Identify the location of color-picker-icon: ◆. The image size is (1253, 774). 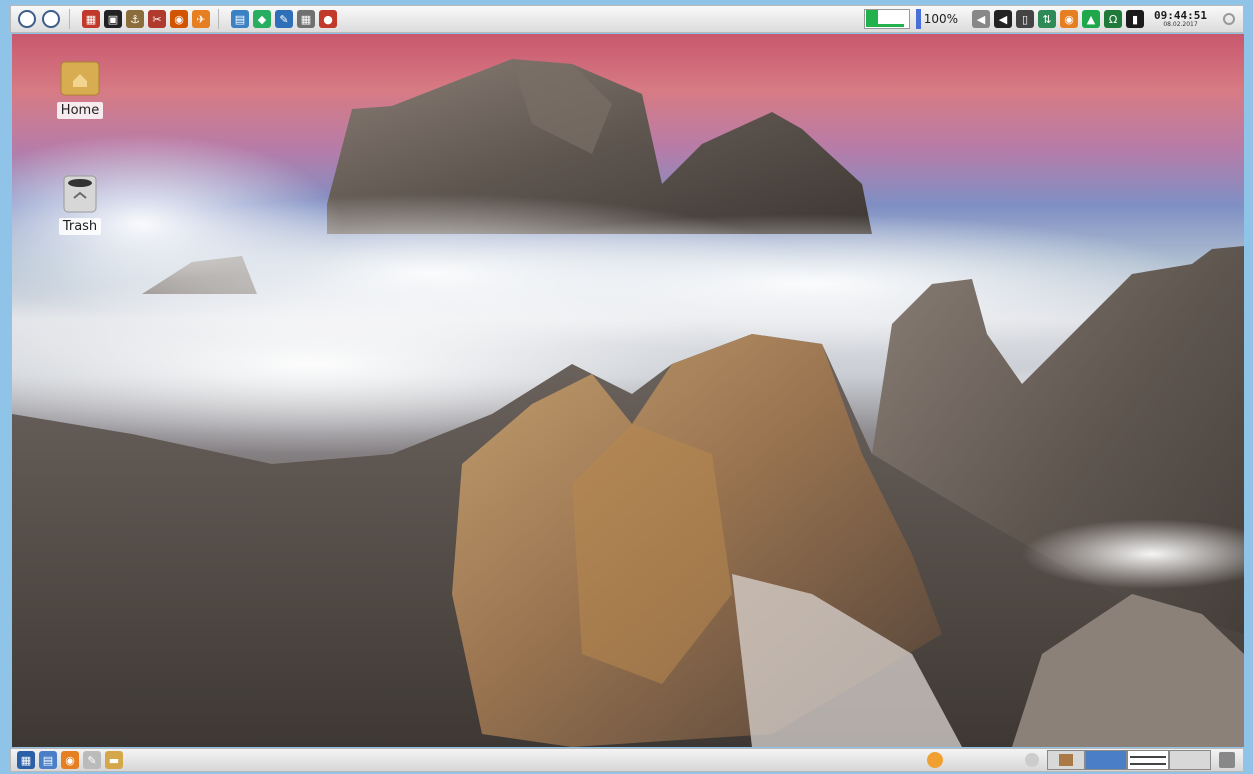
(262, 19).